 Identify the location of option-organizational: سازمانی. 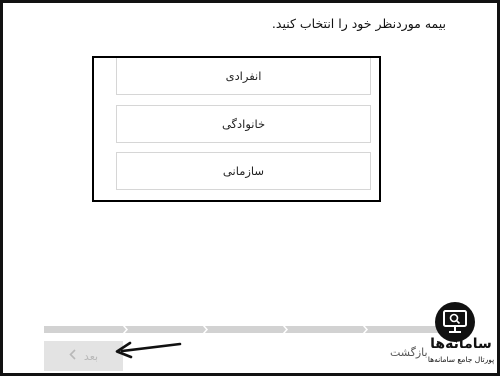
(243, 171).